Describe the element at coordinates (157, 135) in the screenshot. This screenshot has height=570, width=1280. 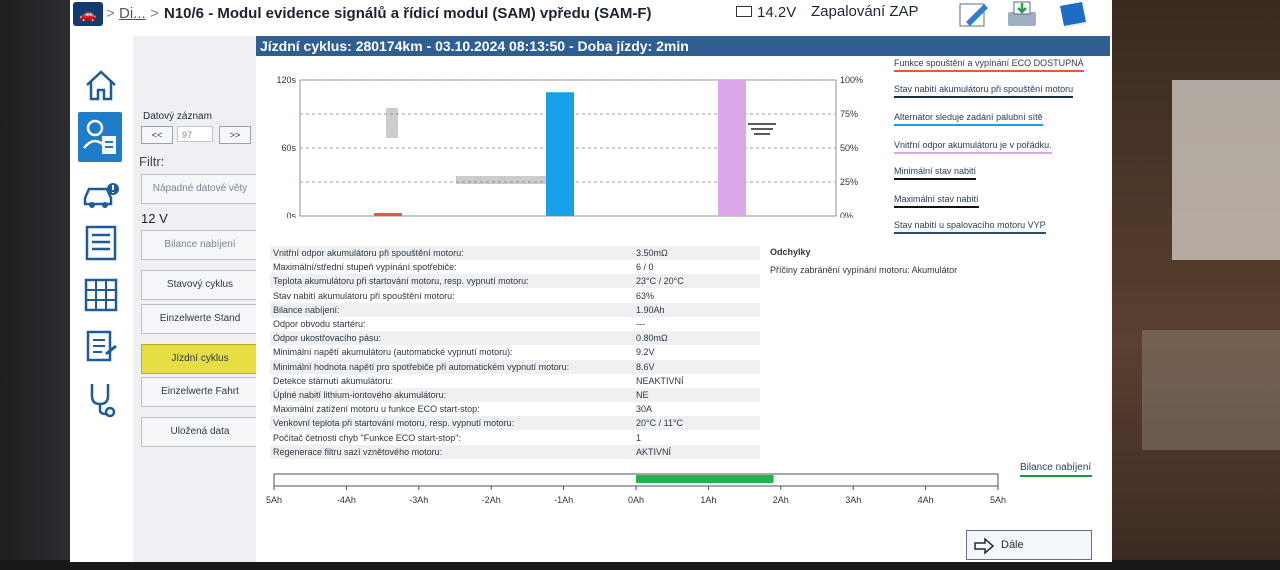
I see `prev-record-button: <<` at that location.